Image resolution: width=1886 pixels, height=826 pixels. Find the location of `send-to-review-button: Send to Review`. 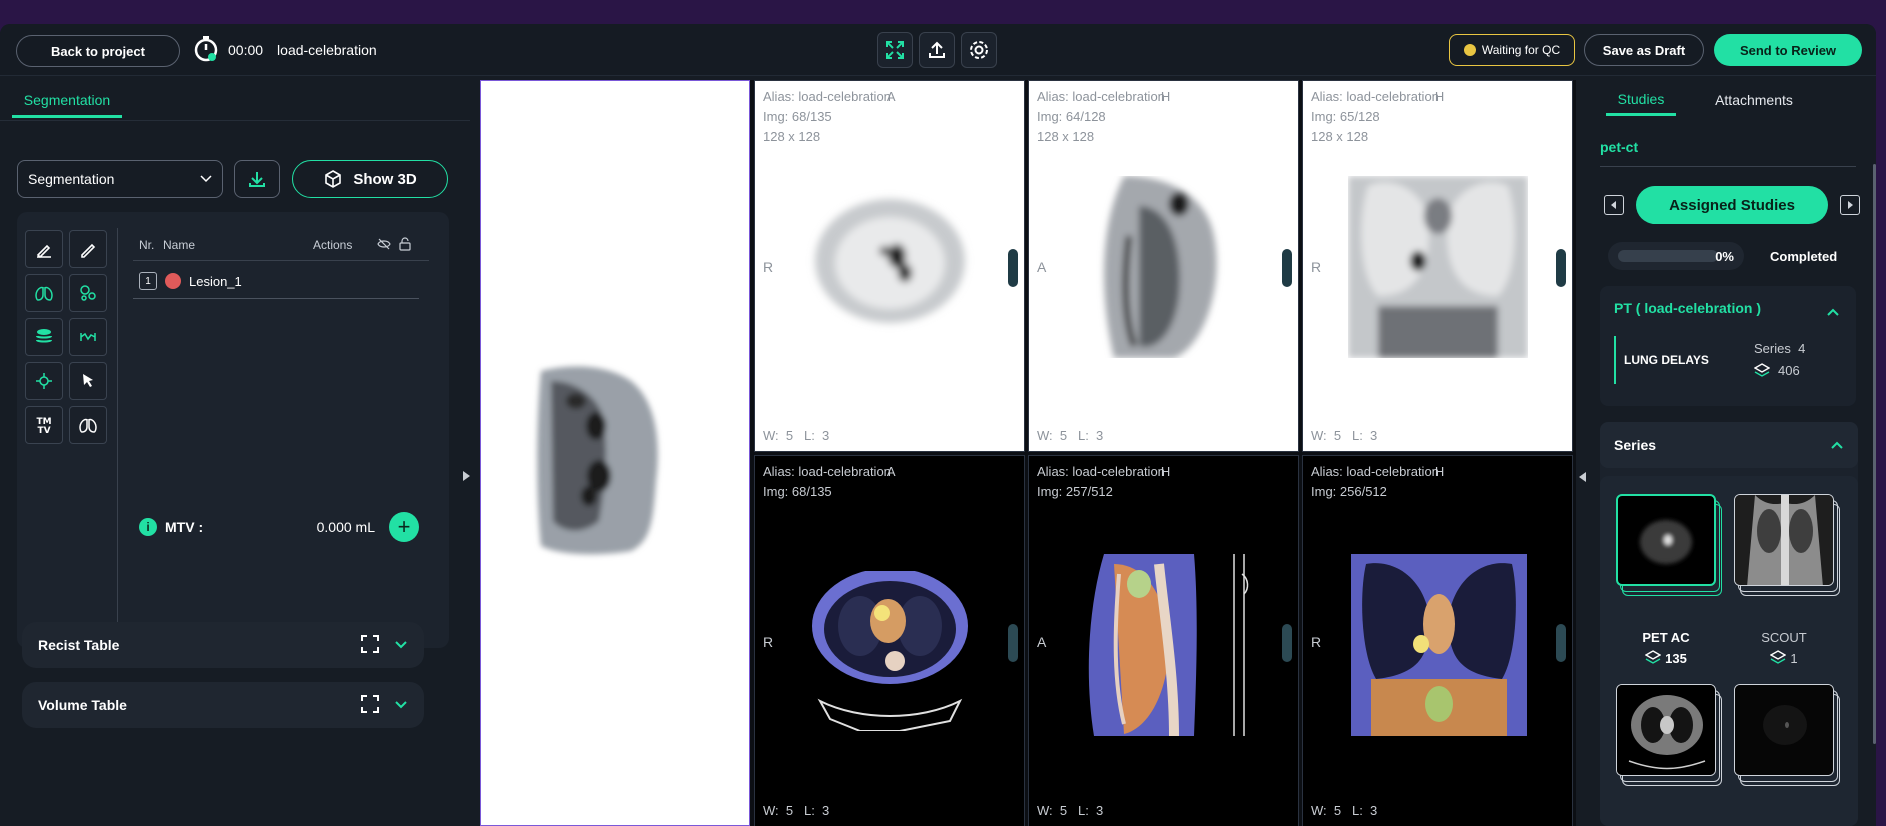

send-to-review-button: Send to Review is located at coordinates (1788, 50).